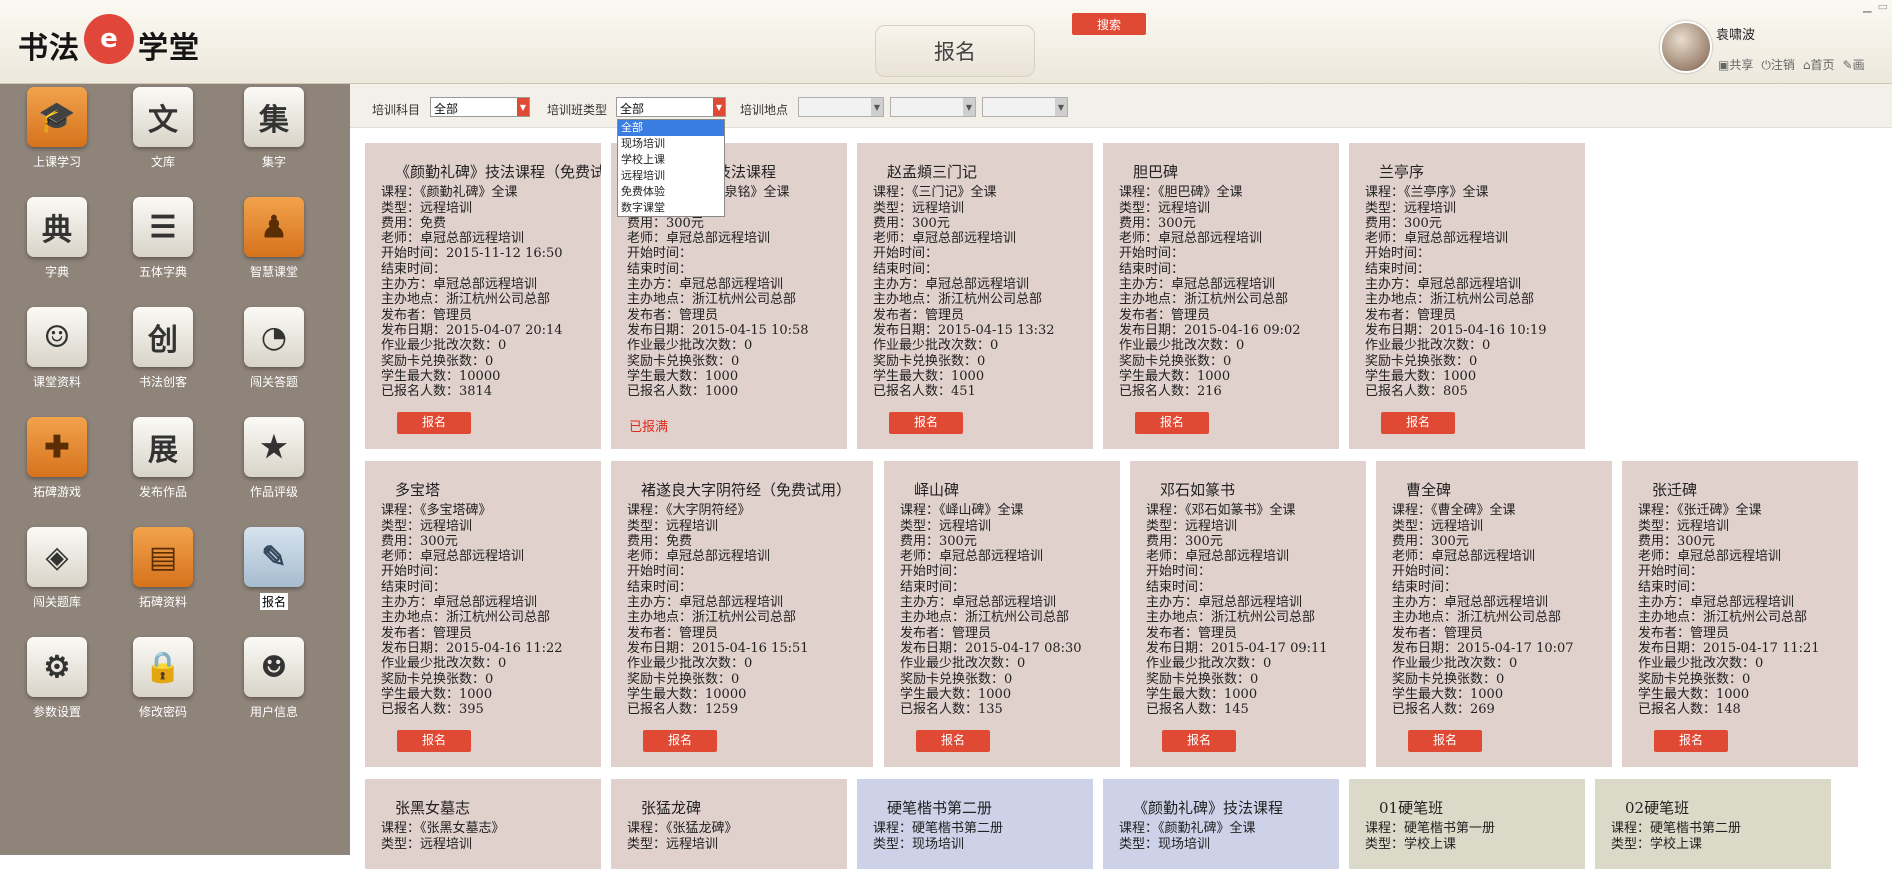 The width and height of the screenshot is (1892, 869). What do you see at coordinates (671, 144) in the screenshot?
I see `dropdown-option: 现场培训` at bounding box center [671, 144].